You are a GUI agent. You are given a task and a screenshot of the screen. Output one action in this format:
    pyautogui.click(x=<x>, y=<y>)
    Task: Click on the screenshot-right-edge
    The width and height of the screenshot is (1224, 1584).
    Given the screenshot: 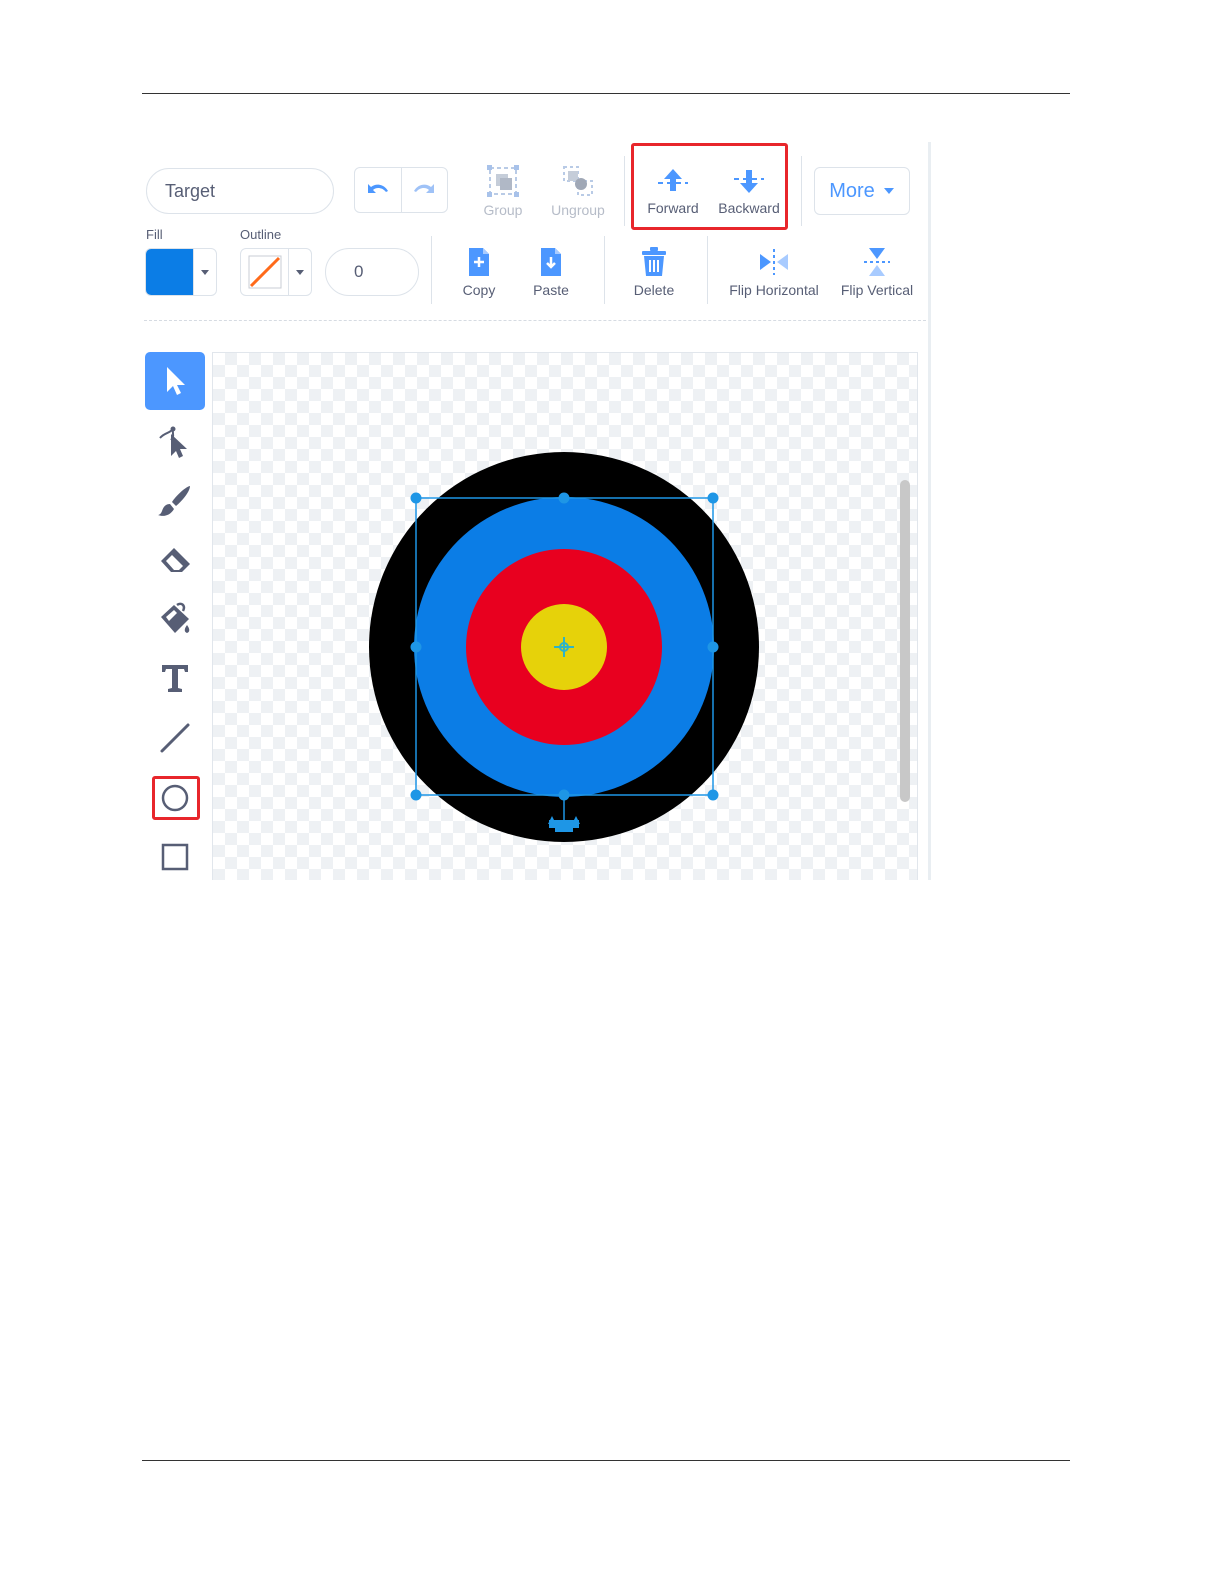 What is the action you would take?
    pyautogui.click(x=929, y=511)
    